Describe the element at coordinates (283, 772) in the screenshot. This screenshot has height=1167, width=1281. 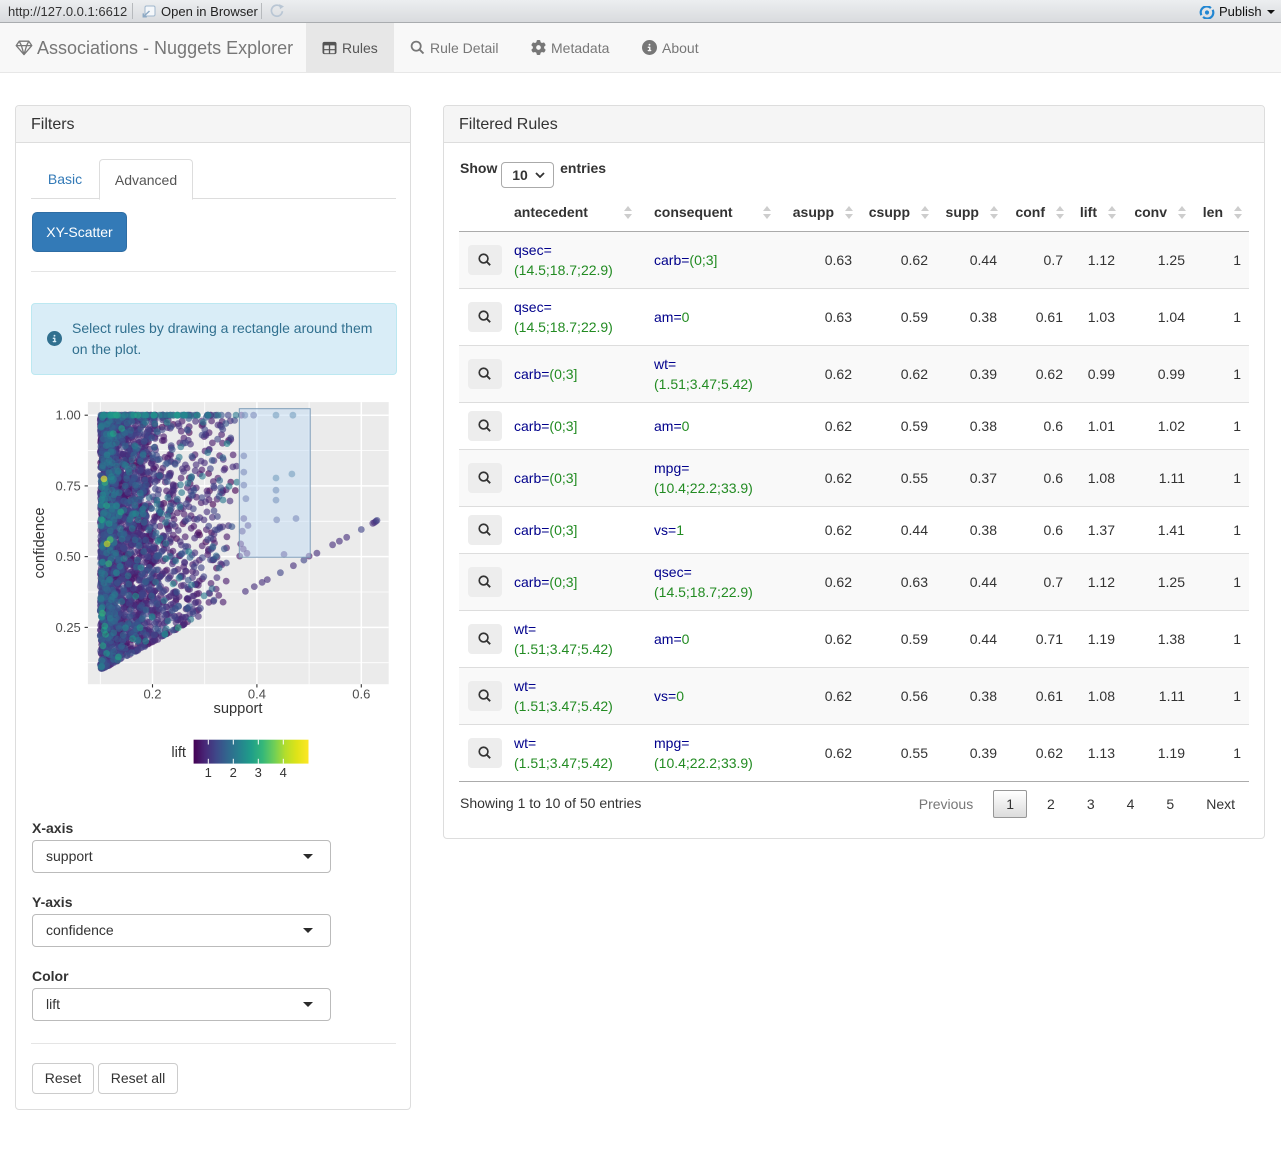
I see `svg-text: 4` at that location.